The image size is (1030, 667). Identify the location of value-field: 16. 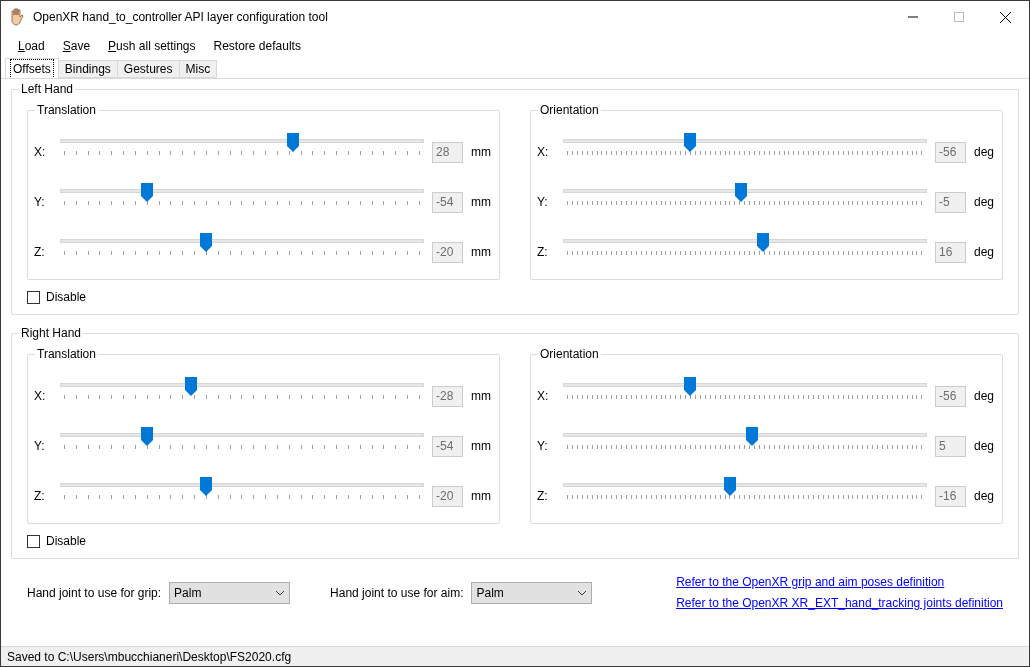
(950, 252).